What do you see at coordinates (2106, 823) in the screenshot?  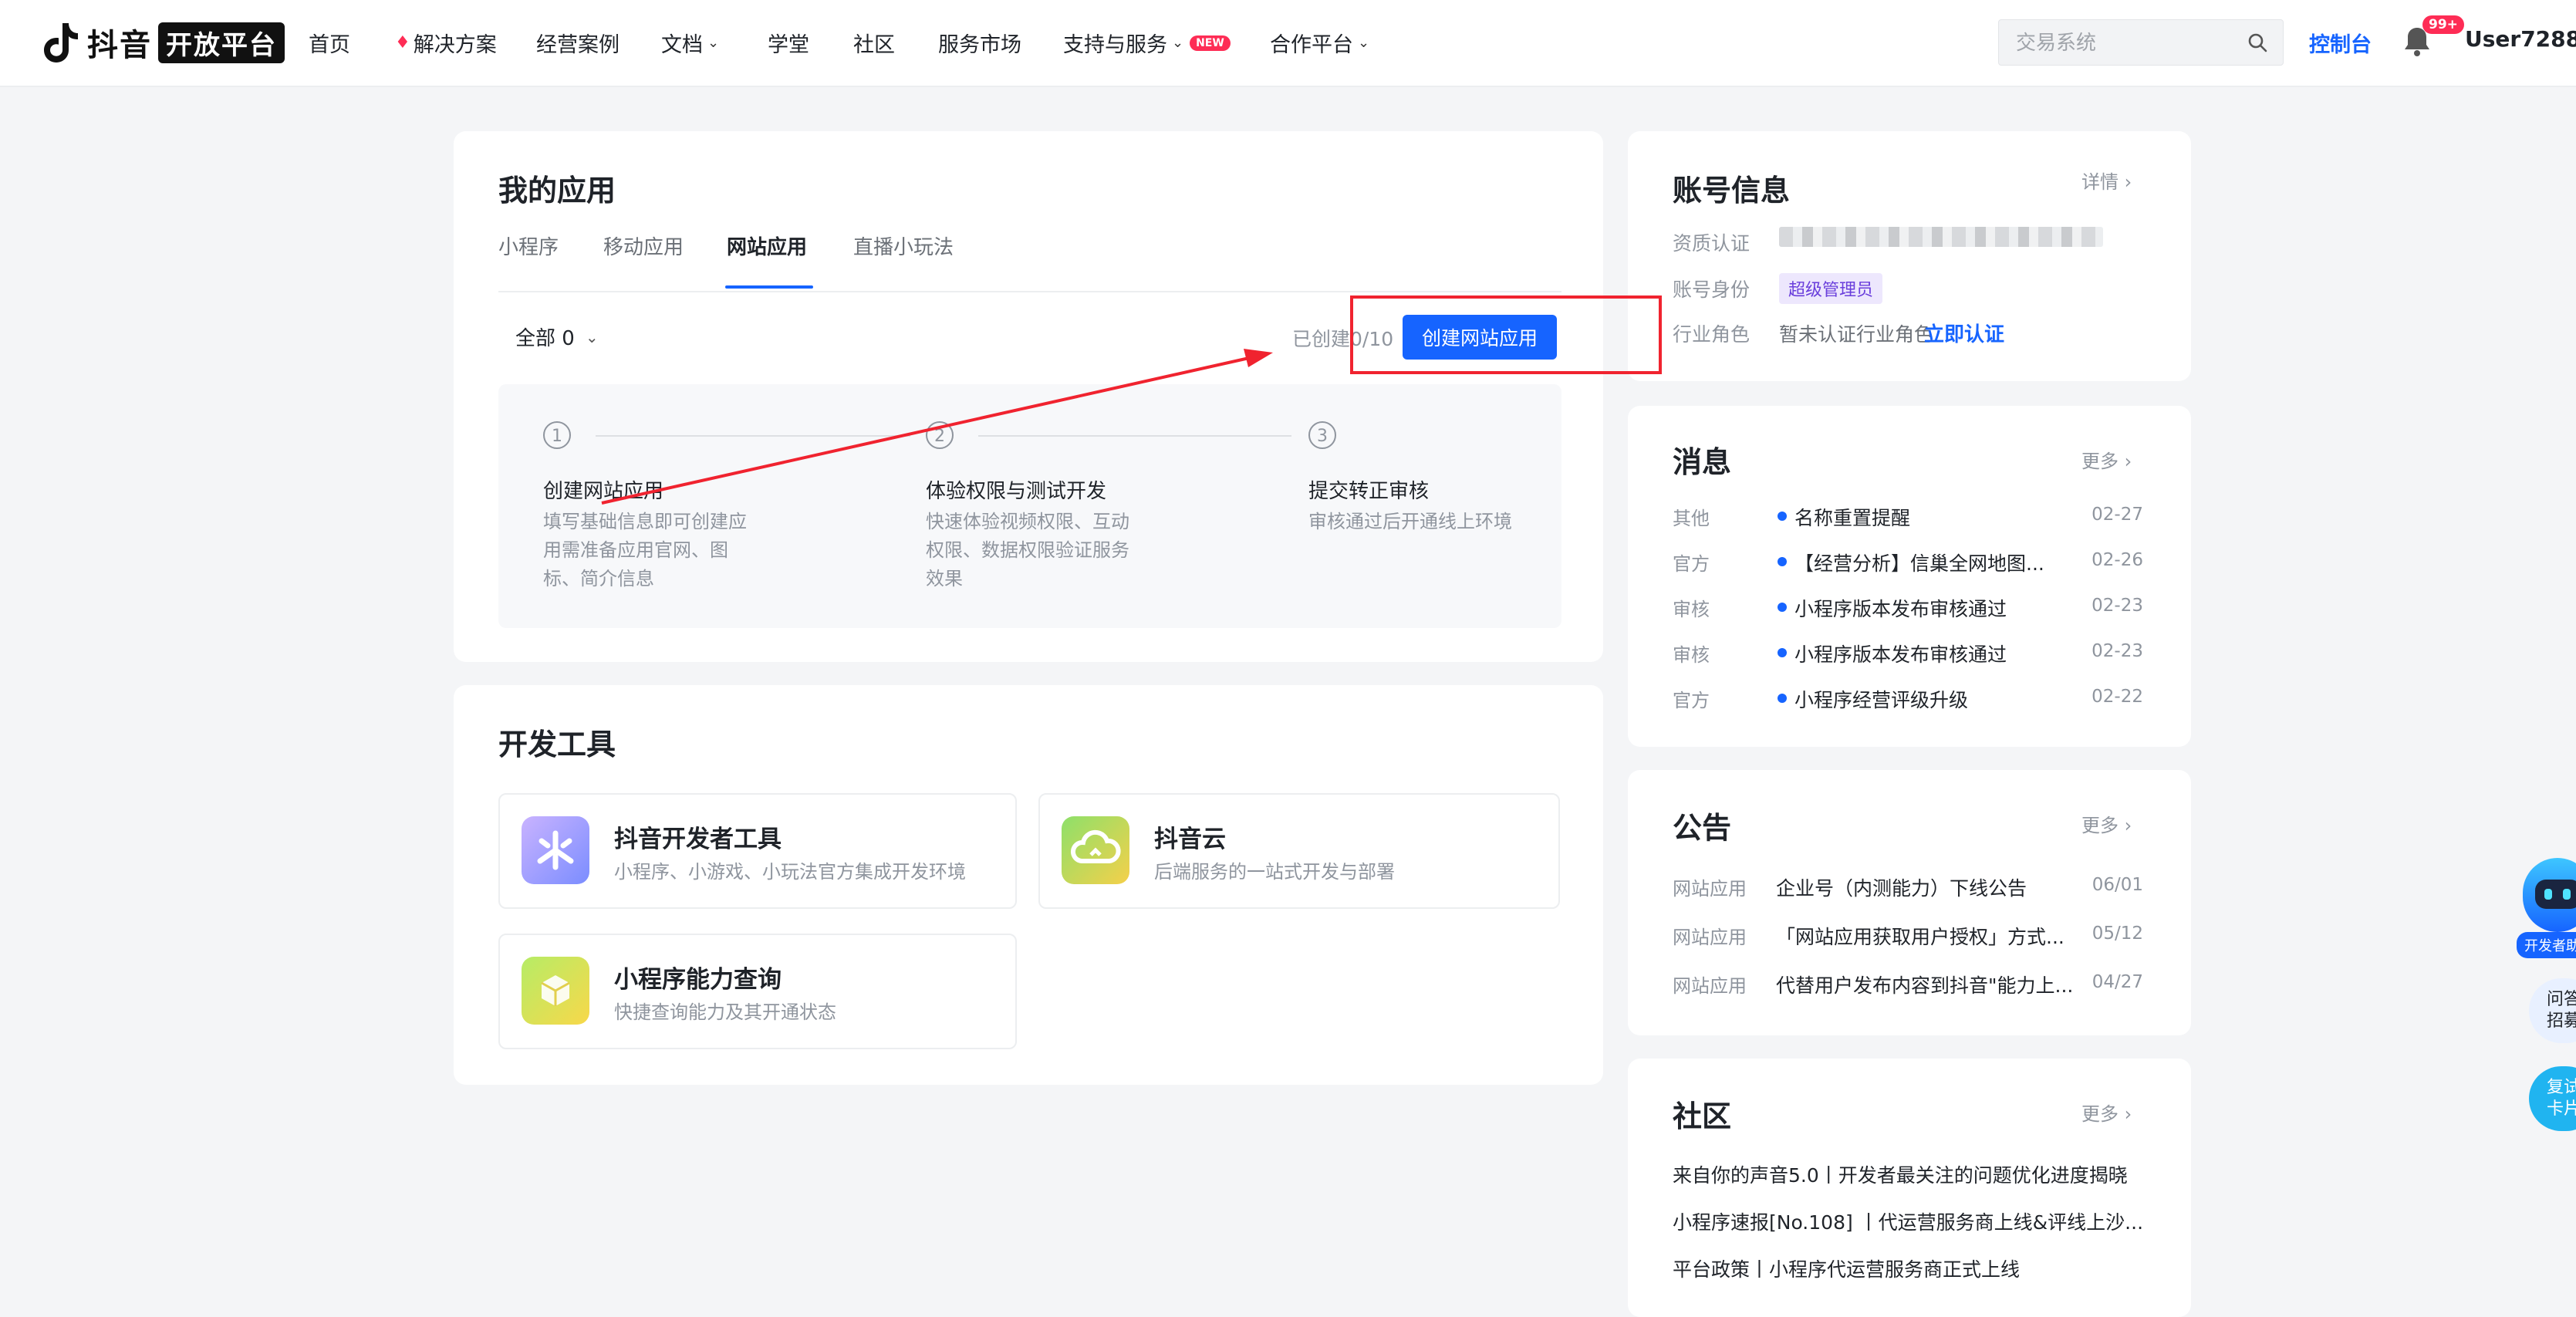 I see `announcements-more-link: 更多 ›` at bounding box center [2106, 823].